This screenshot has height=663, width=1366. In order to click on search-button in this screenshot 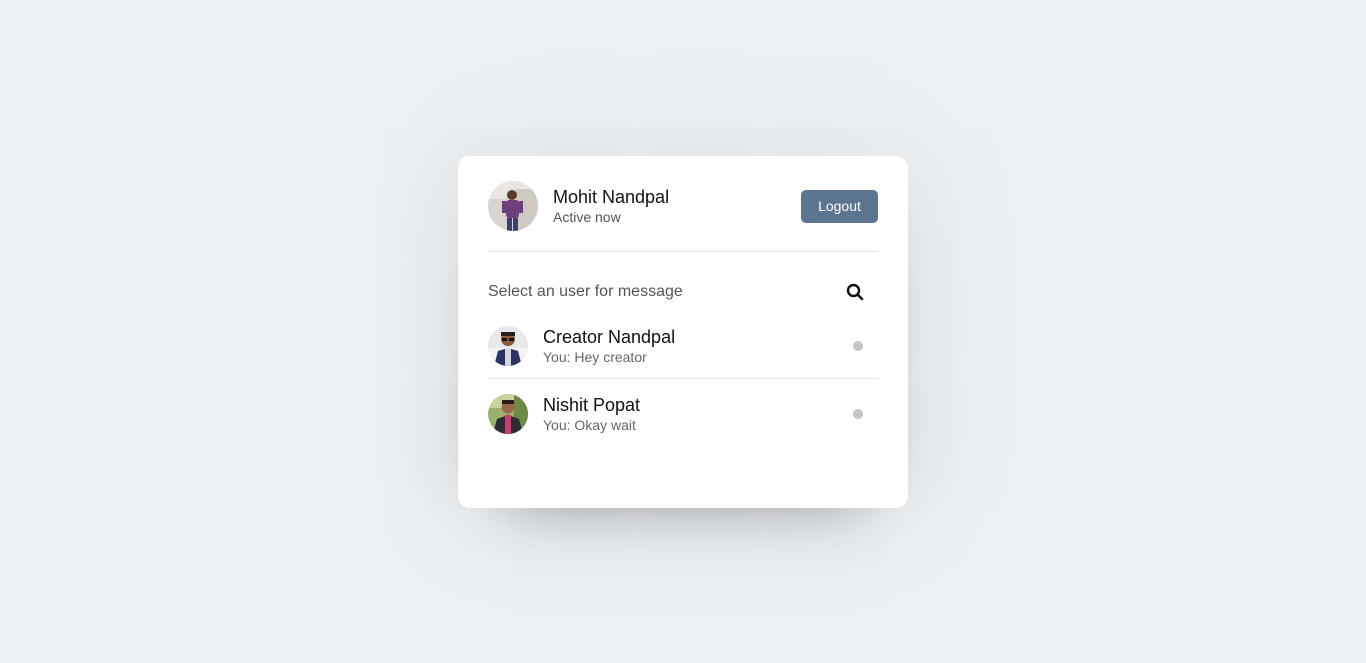, I will do `click(854, 292)`.